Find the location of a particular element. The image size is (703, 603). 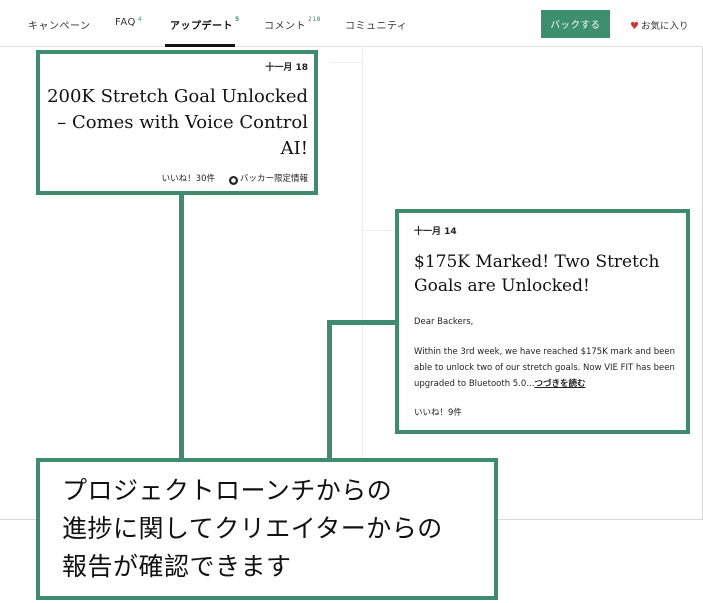

tab-campaign: キャンペーン is located at coordinates (59, 24).